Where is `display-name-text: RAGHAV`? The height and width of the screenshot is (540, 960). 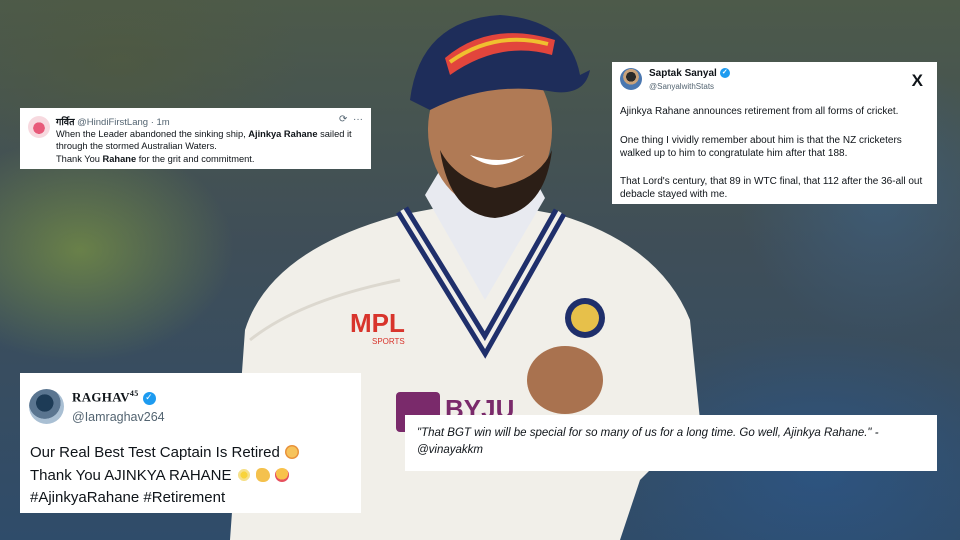 display-name-text: RAGHAV is located at coordinates (101, 396).